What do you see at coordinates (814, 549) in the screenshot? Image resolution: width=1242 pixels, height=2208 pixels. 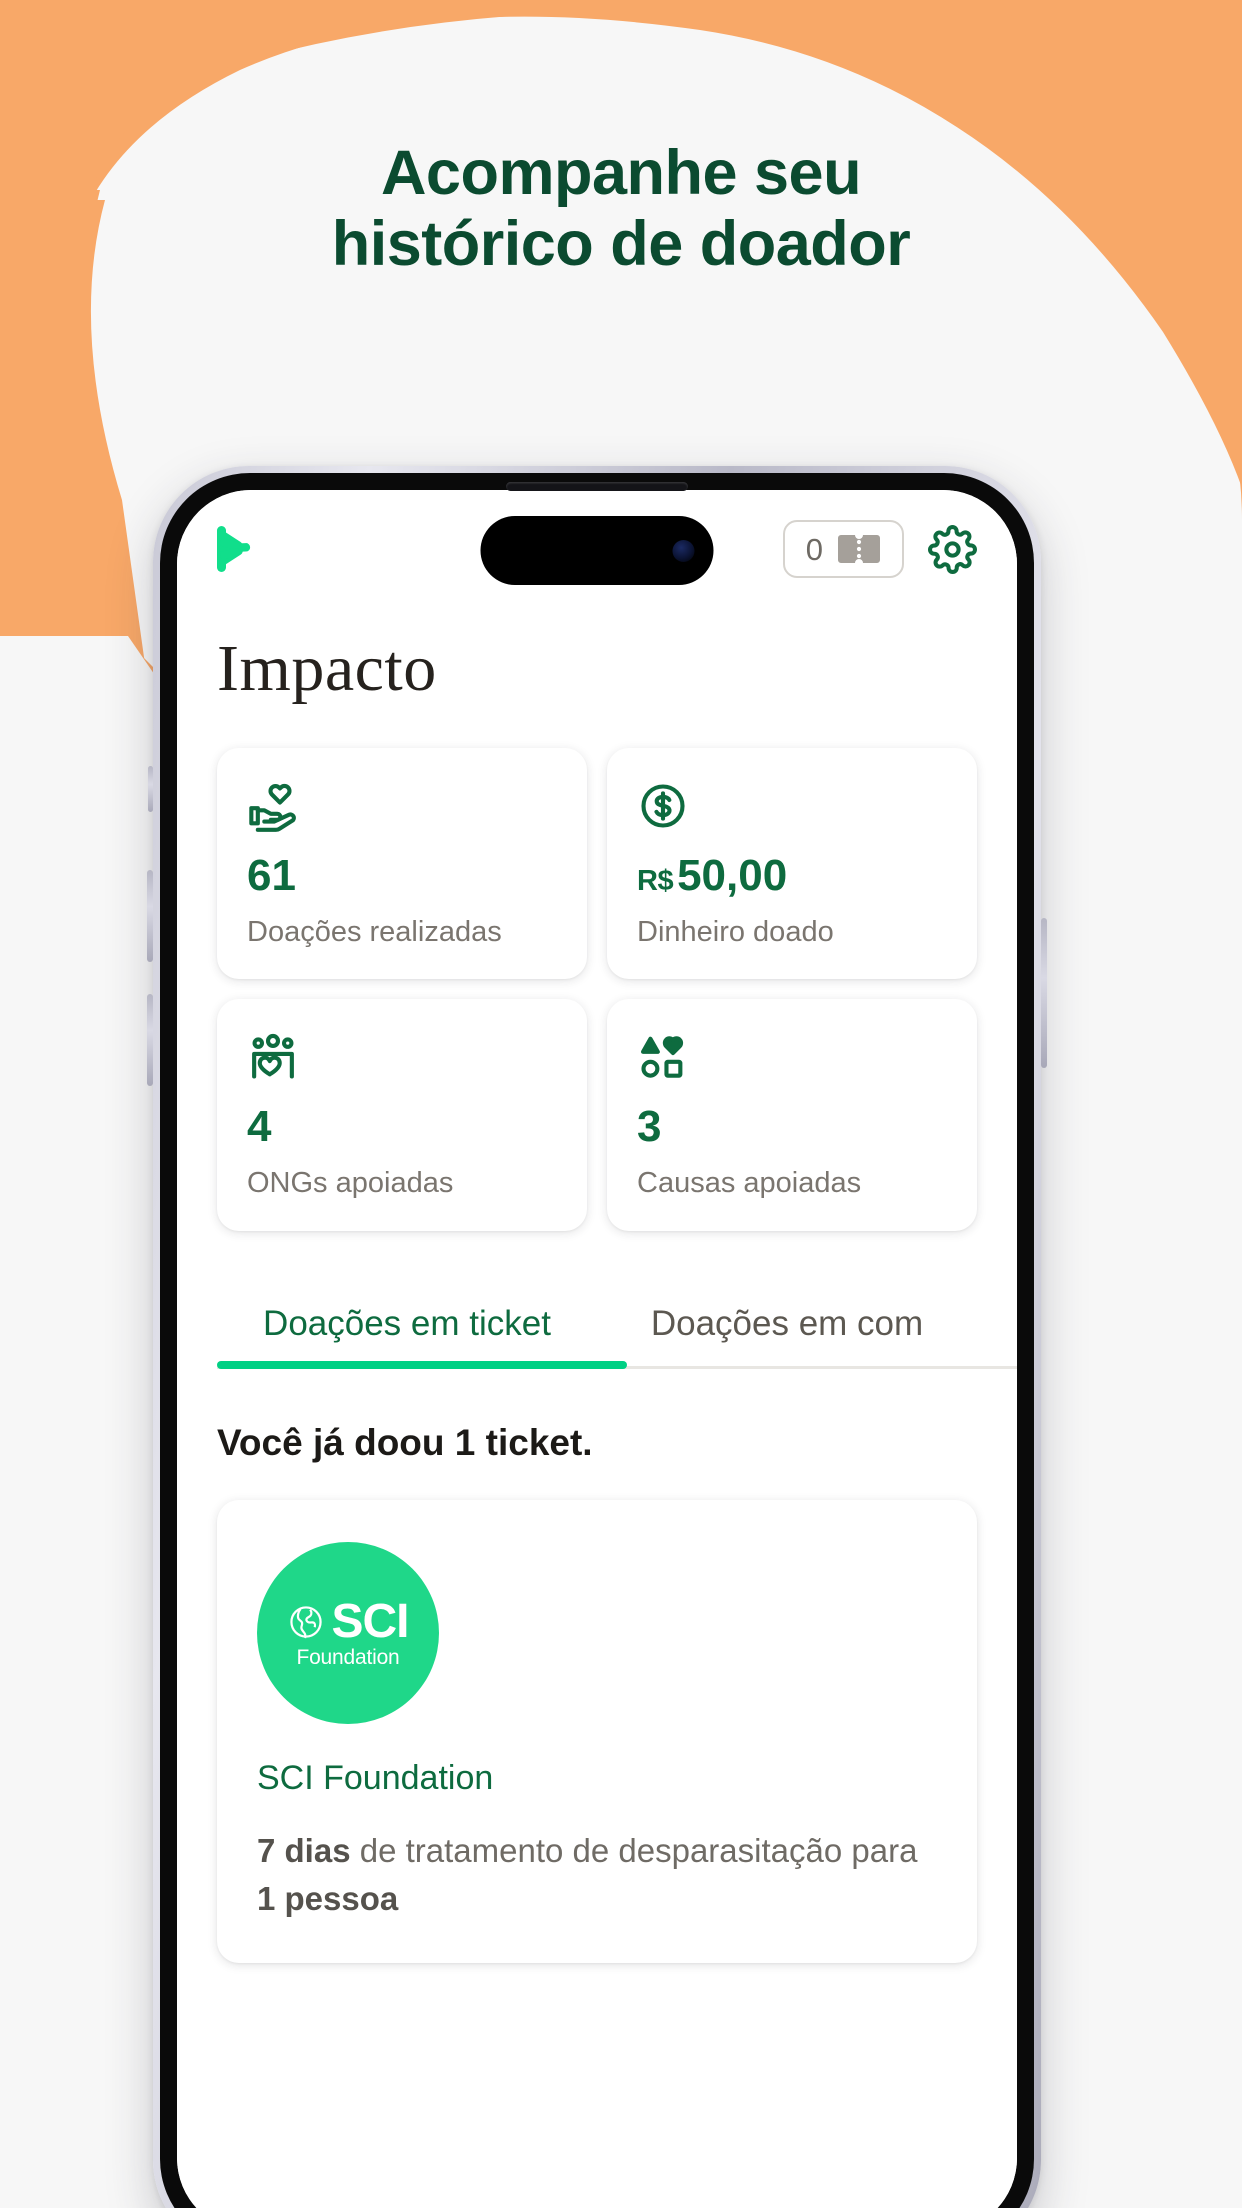 I see `ticket-count-label: 0` at bounding box center [814, 549].